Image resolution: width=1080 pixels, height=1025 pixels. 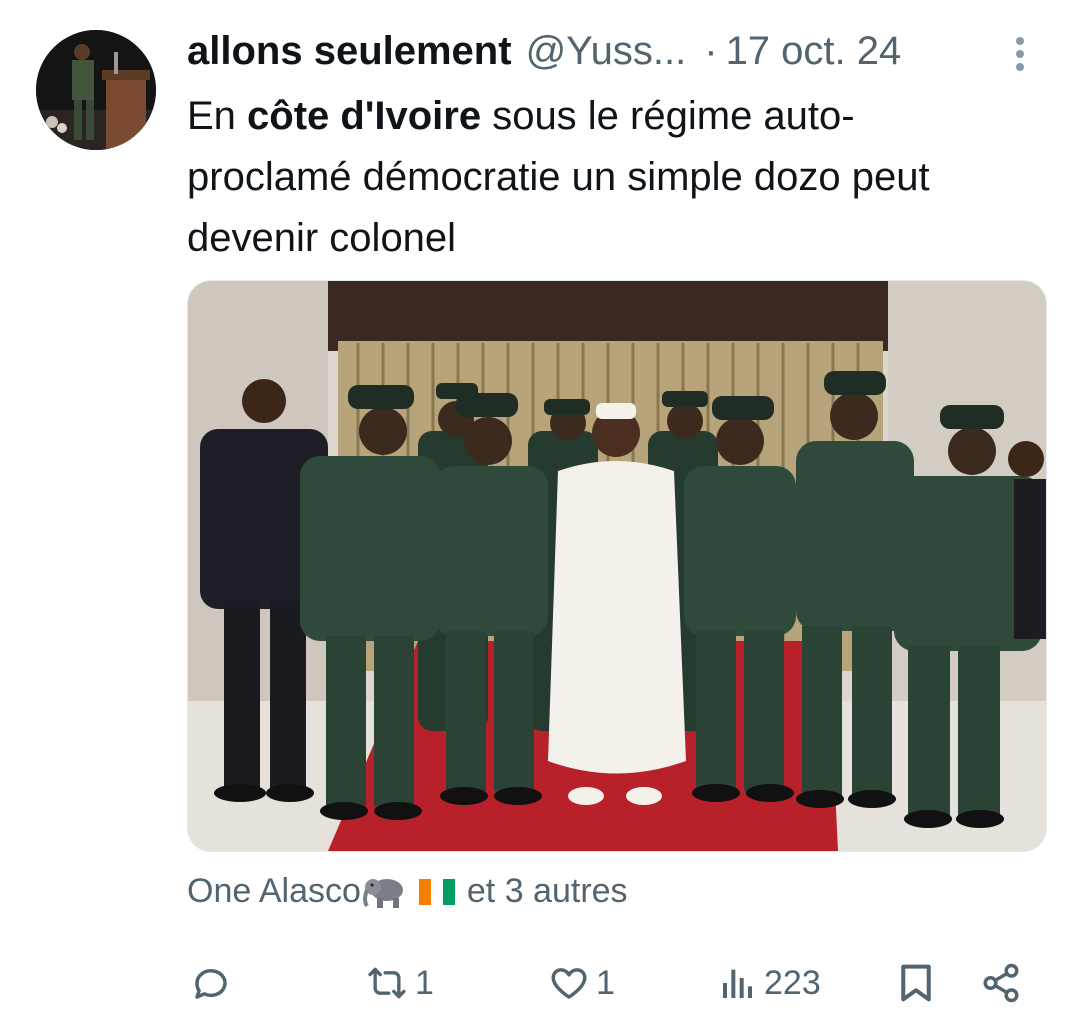 I want to click on retweet-button: 1, so click(x=399, y=983).